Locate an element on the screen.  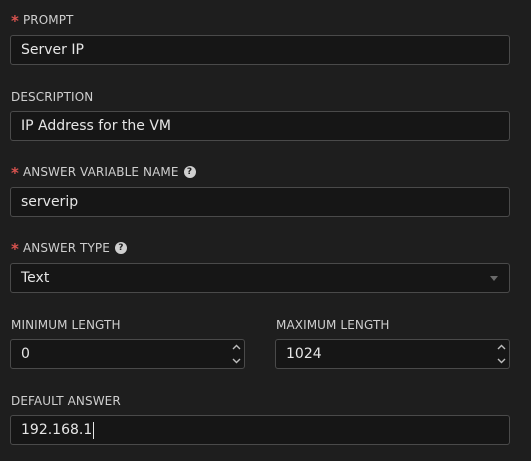
prompt-label-text: PROMPT is located at coordinates (48, 20).